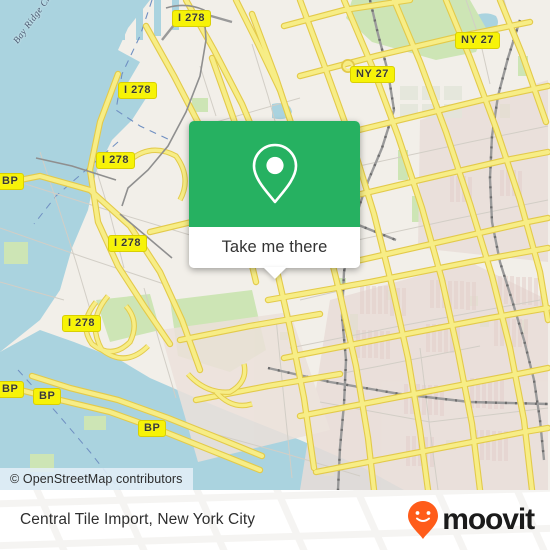 The width and height of the screenshot is (550, 550). What do you see at coordinates (372, 74) in the screenshot?
I see `shield-ny27-2: NY 27` at bounding box center [372, 74].